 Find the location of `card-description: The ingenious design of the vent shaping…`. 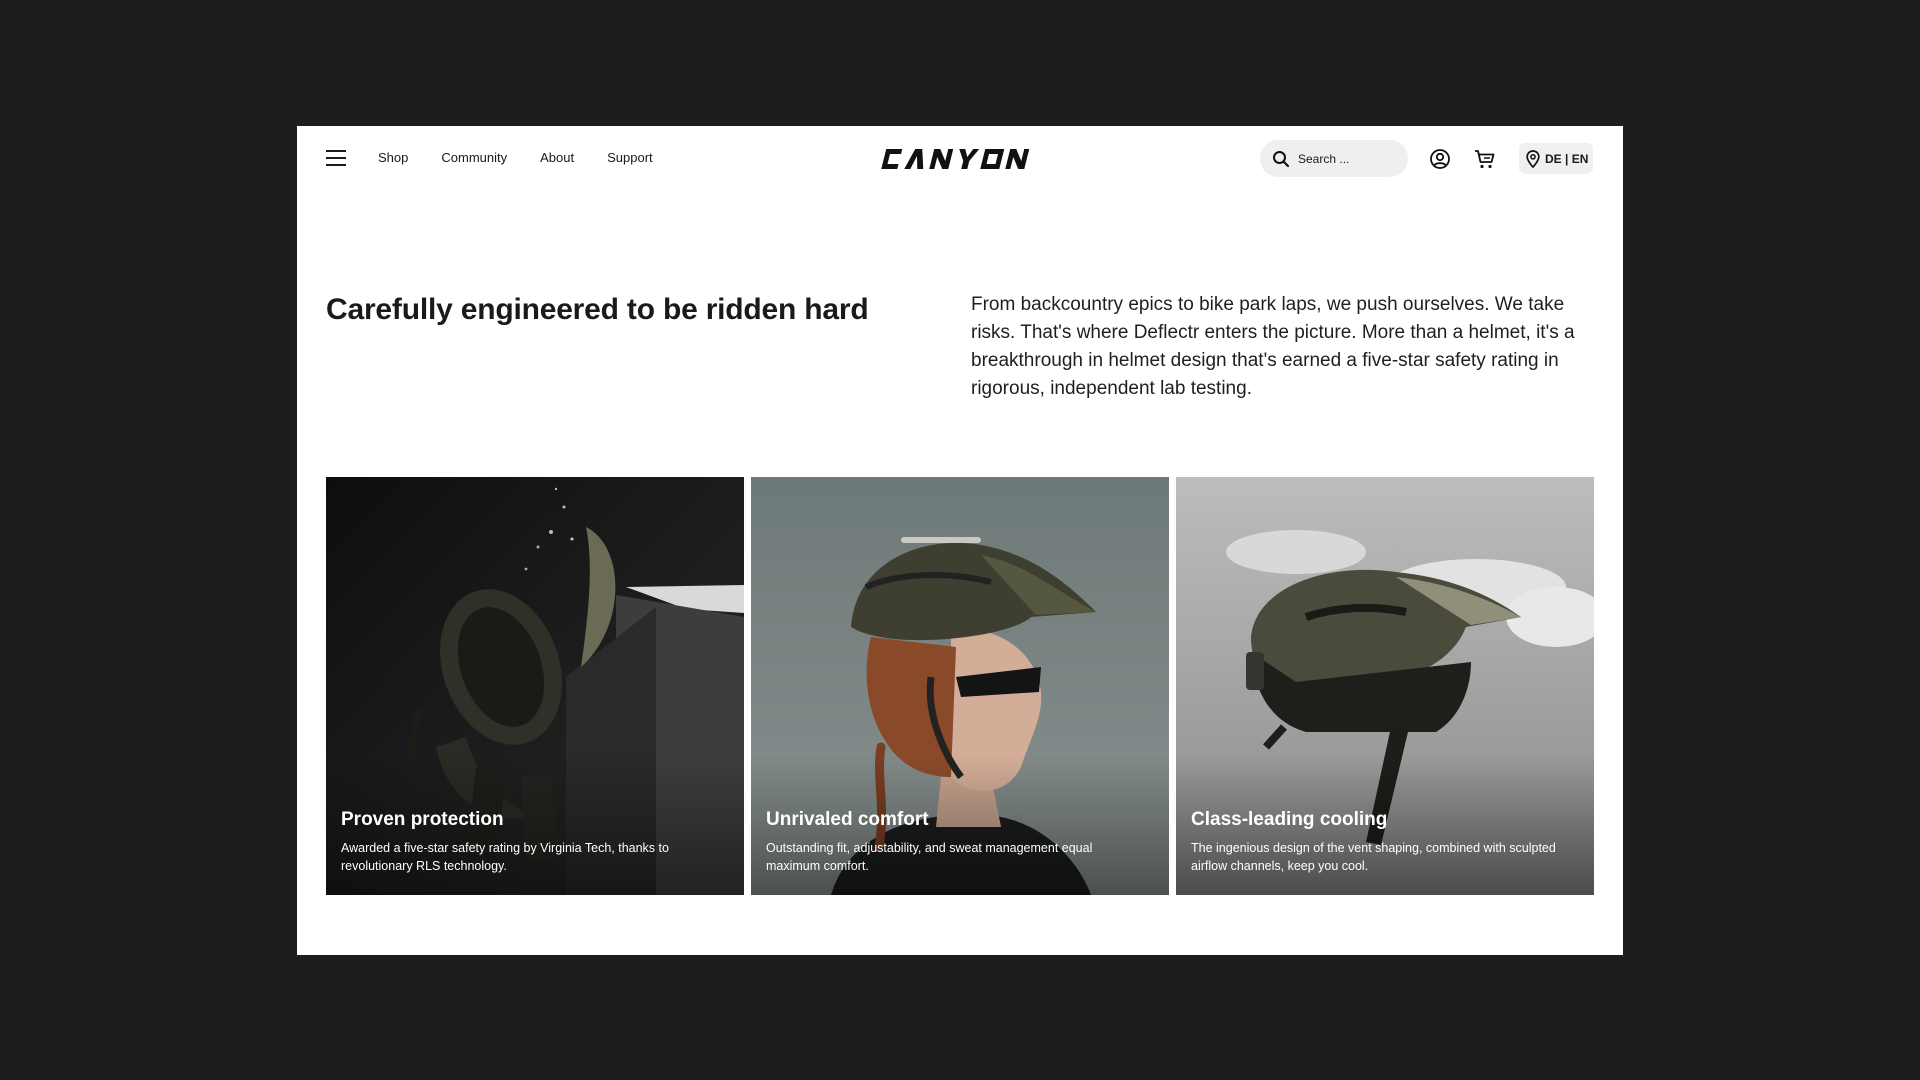

card-description: The ingenious design of the vent shaping… is located at coordinates (1373, 857).